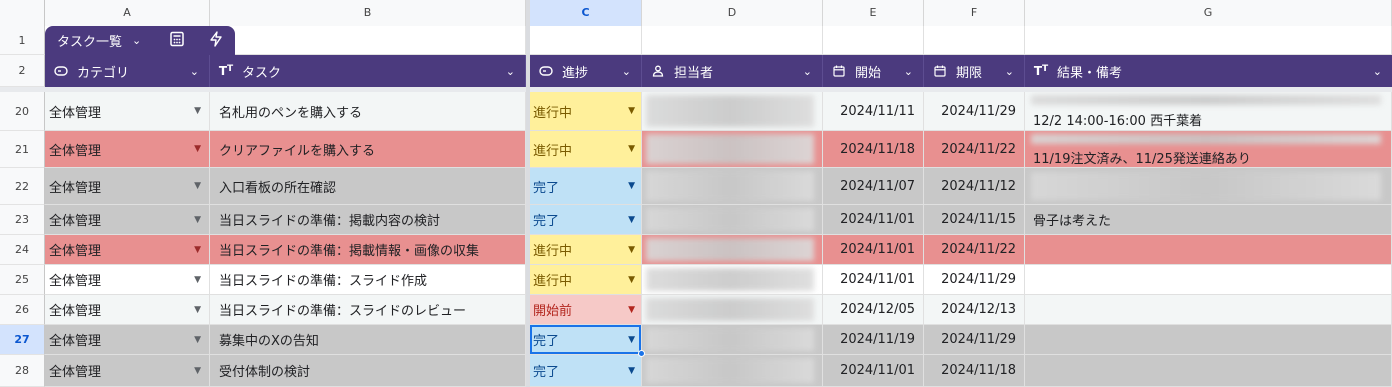 The width and height of the screenshot is (1392, 387). What do you see at coordinates (873, 186) in the screenshot?
I see `start-cell: 2024/11/07` at bounding box center [873, 186].